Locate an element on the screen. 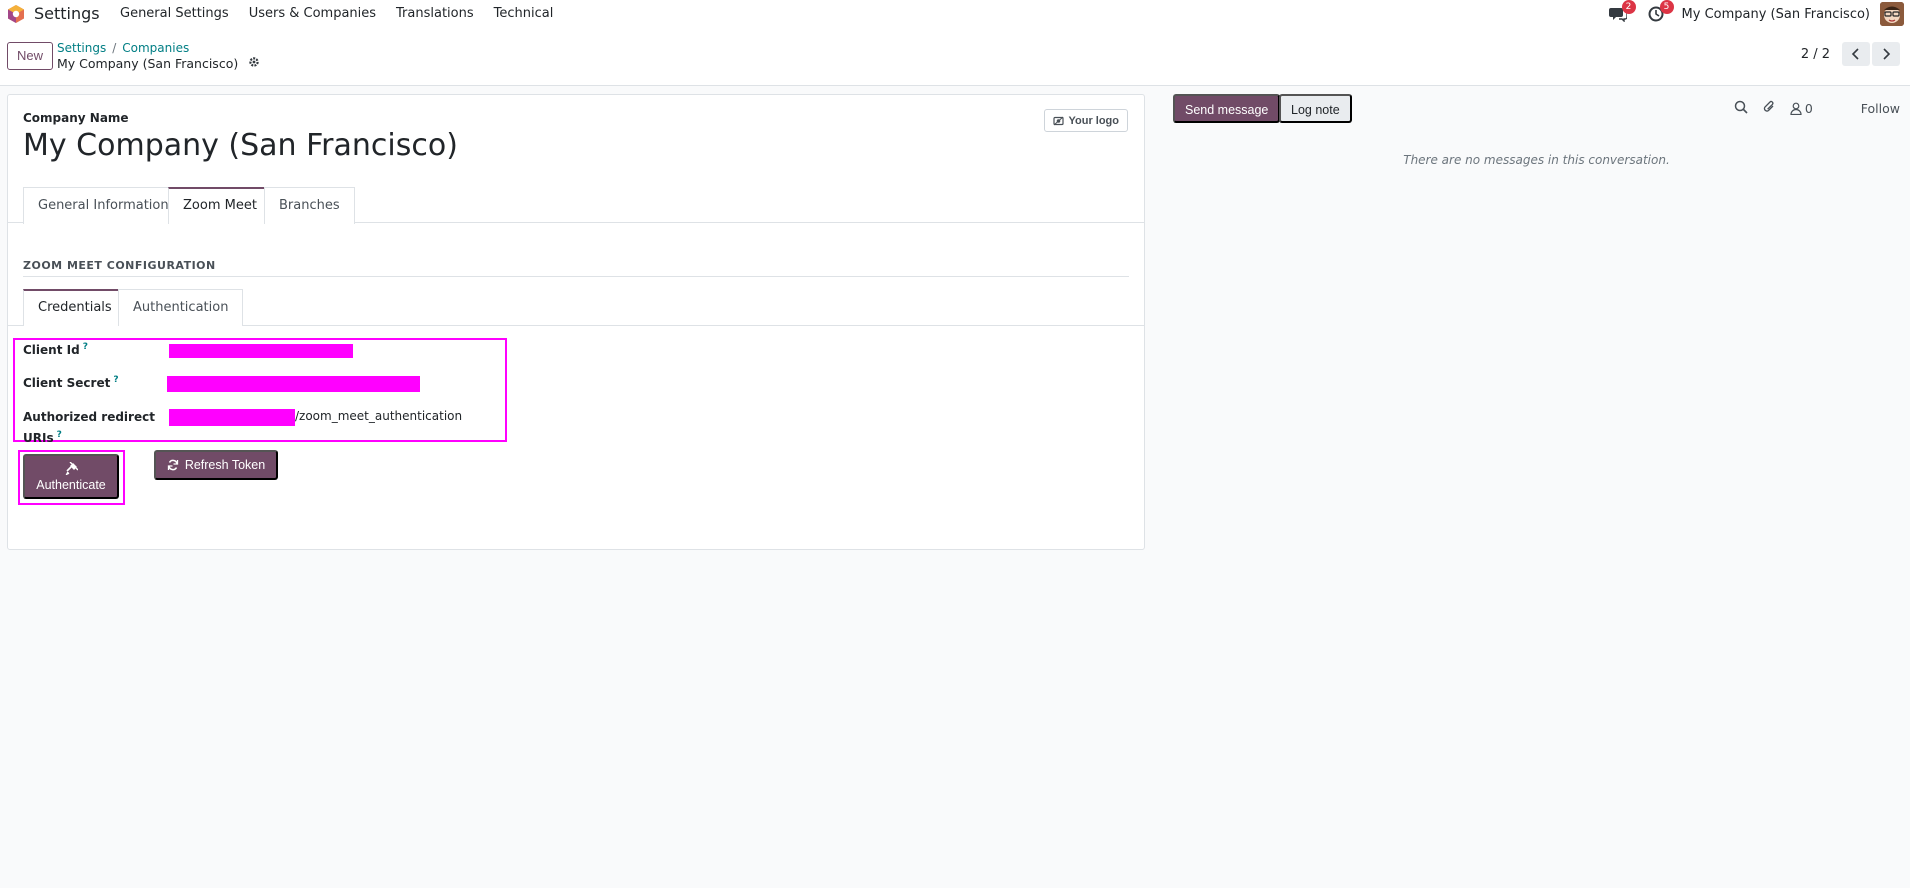  redirect-uris-label-line2: URIs is located at coordinates (38, 438).